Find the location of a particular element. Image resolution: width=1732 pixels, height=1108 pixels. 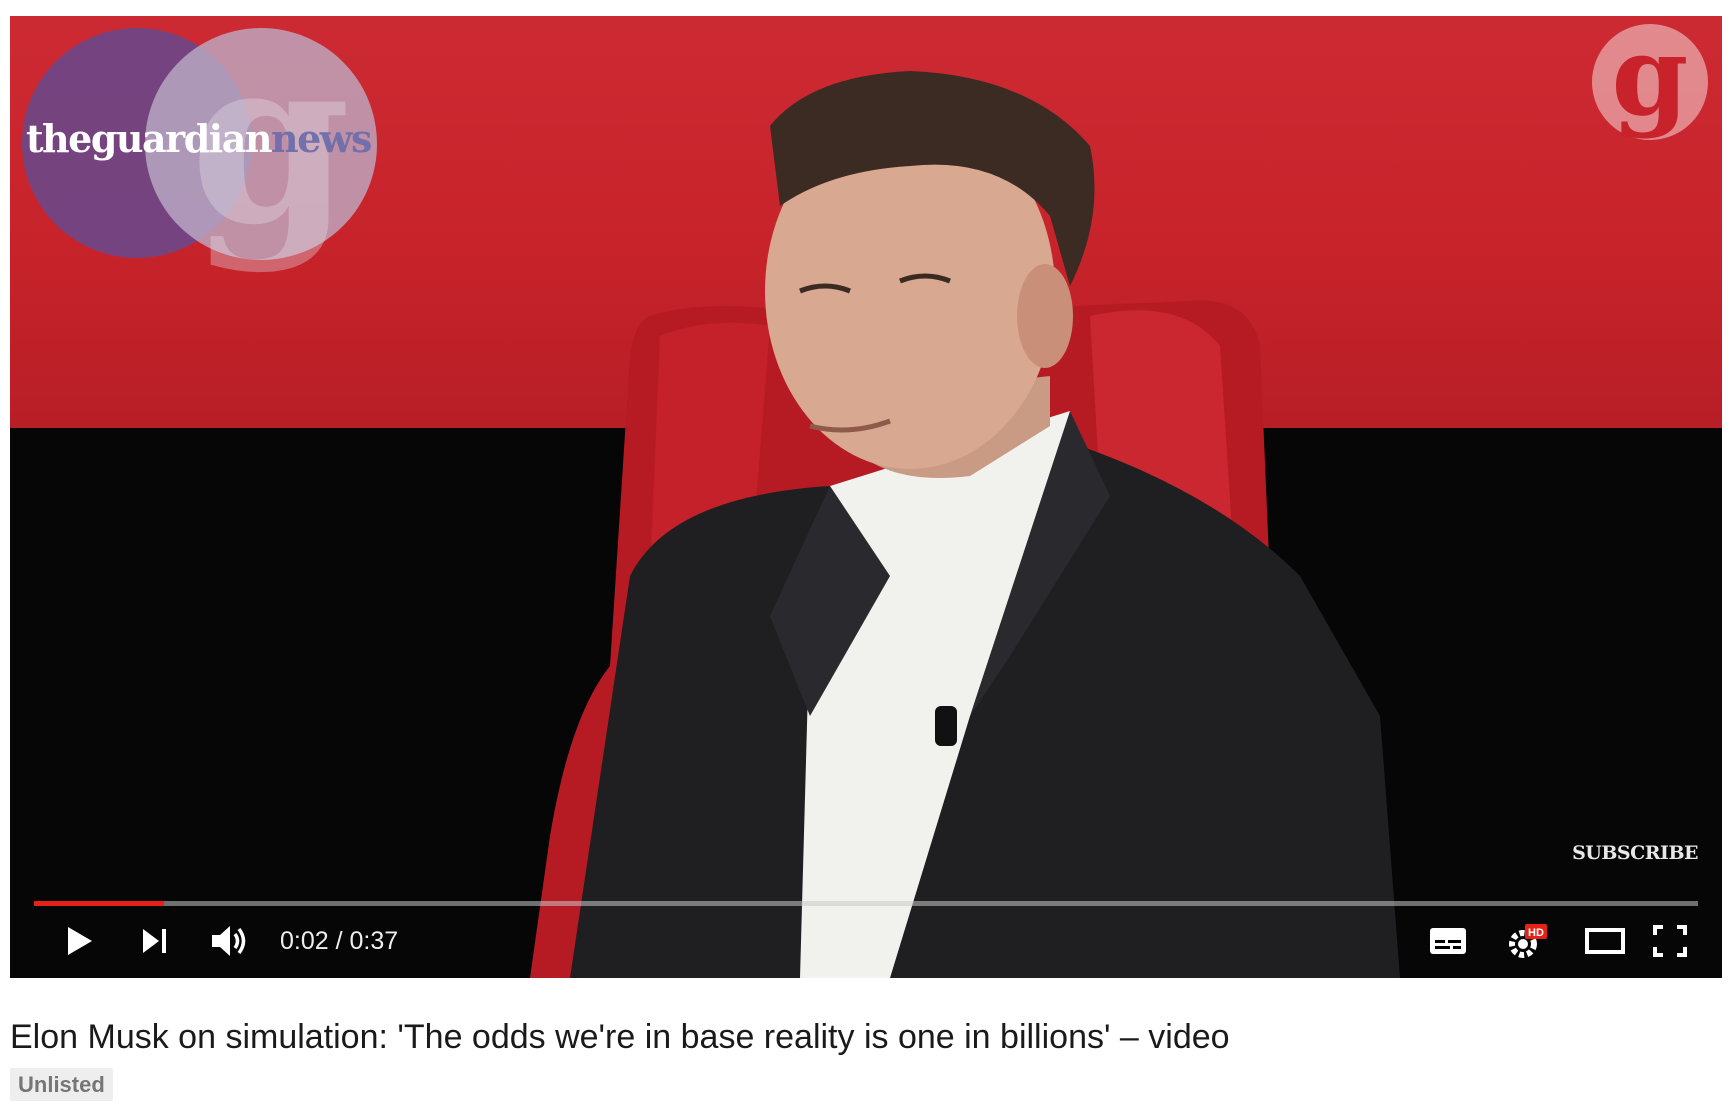

captions-icon is located at coordinates (1448, 941).